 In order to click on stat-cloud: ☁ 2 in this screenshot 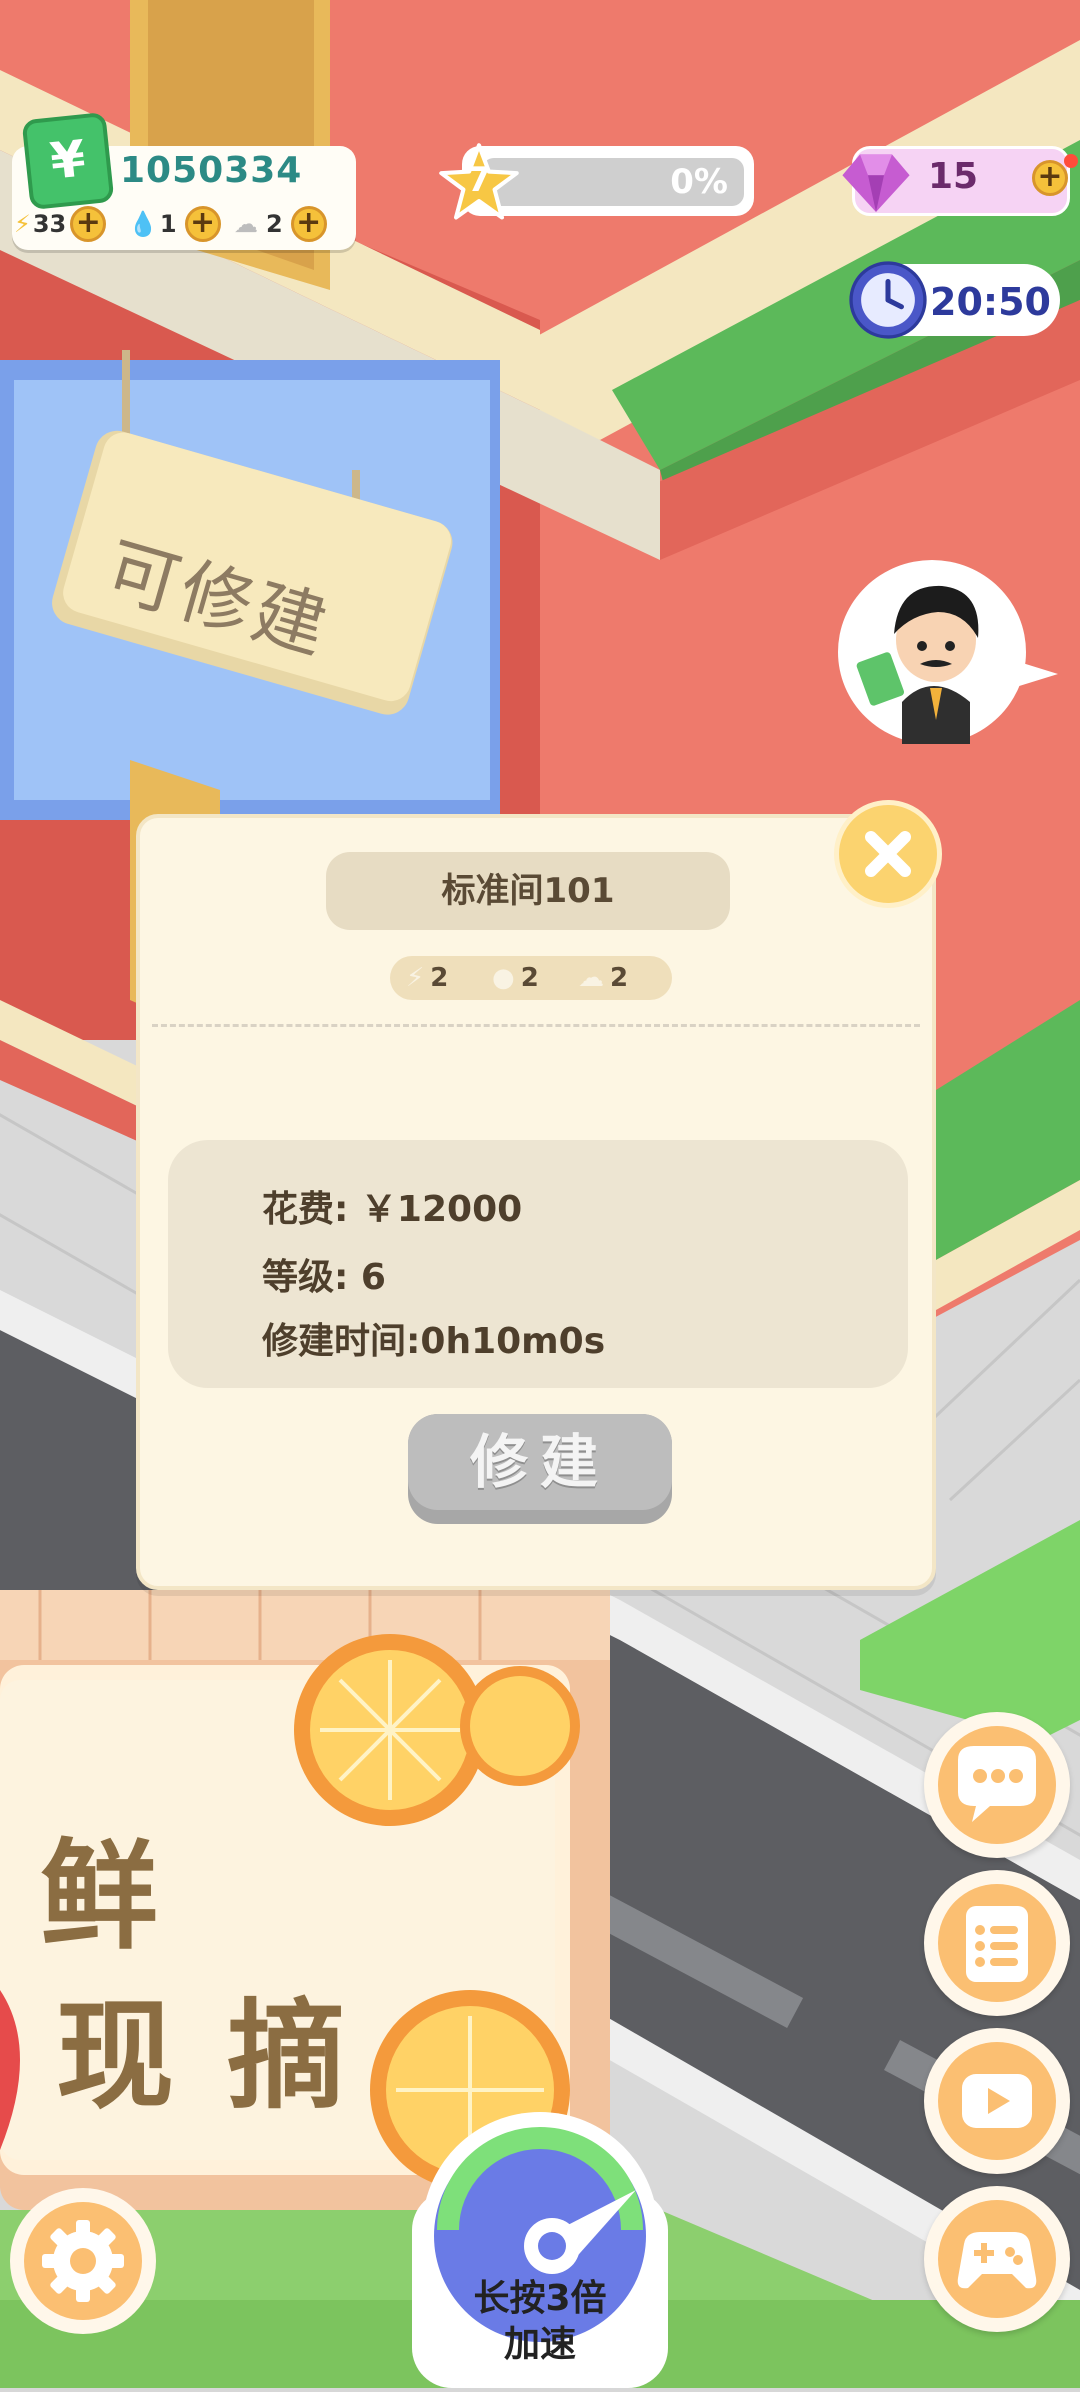, I will do `click(603, 978)`.